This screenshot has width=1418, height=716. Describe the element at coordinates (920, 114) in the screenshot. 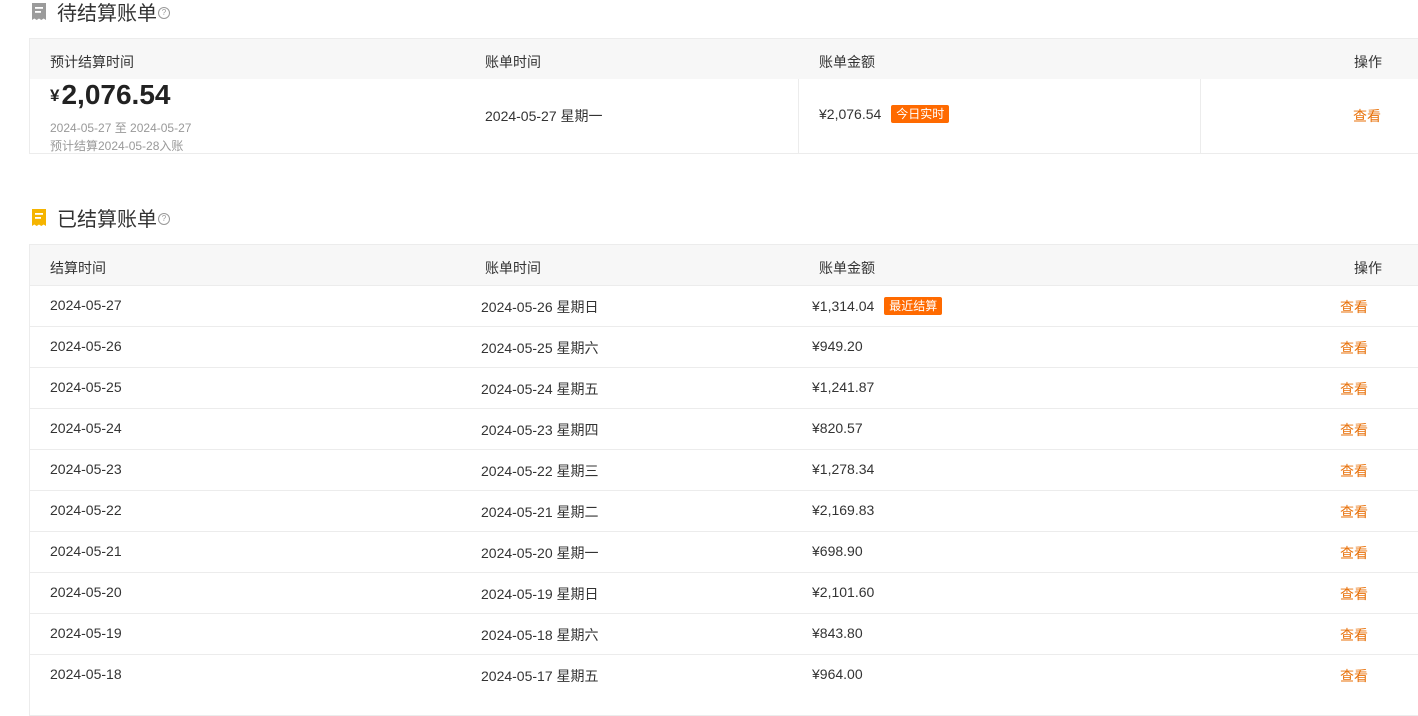

I see `realtime-badge: 今日实时` at that location.